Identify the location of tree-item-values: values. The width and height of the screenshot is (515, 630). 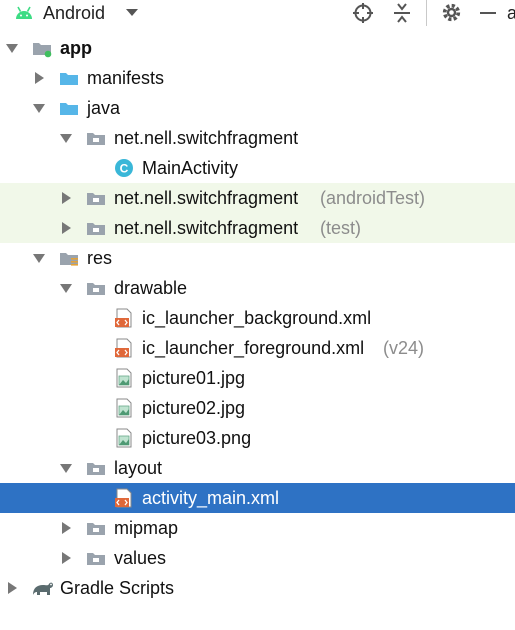
(257, 558).